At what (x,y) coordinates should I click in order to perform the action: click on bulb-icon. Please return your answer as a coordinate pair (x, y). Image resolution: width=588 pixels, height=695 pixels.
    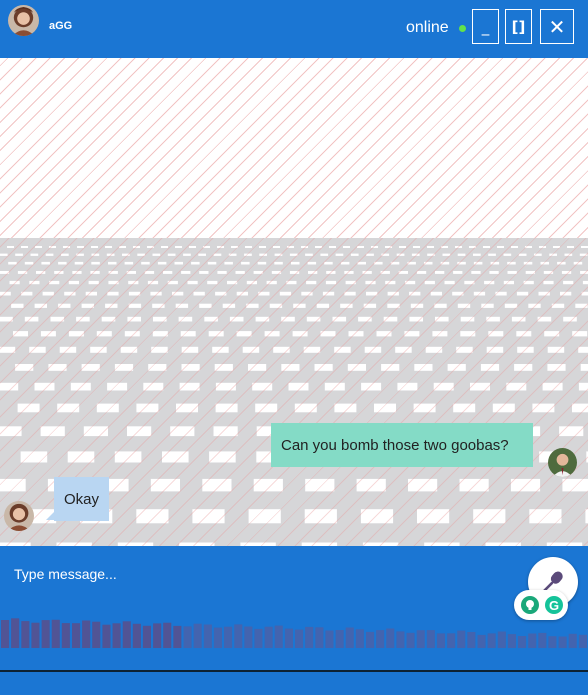
    Looking at the image, I should click on (530, 605).